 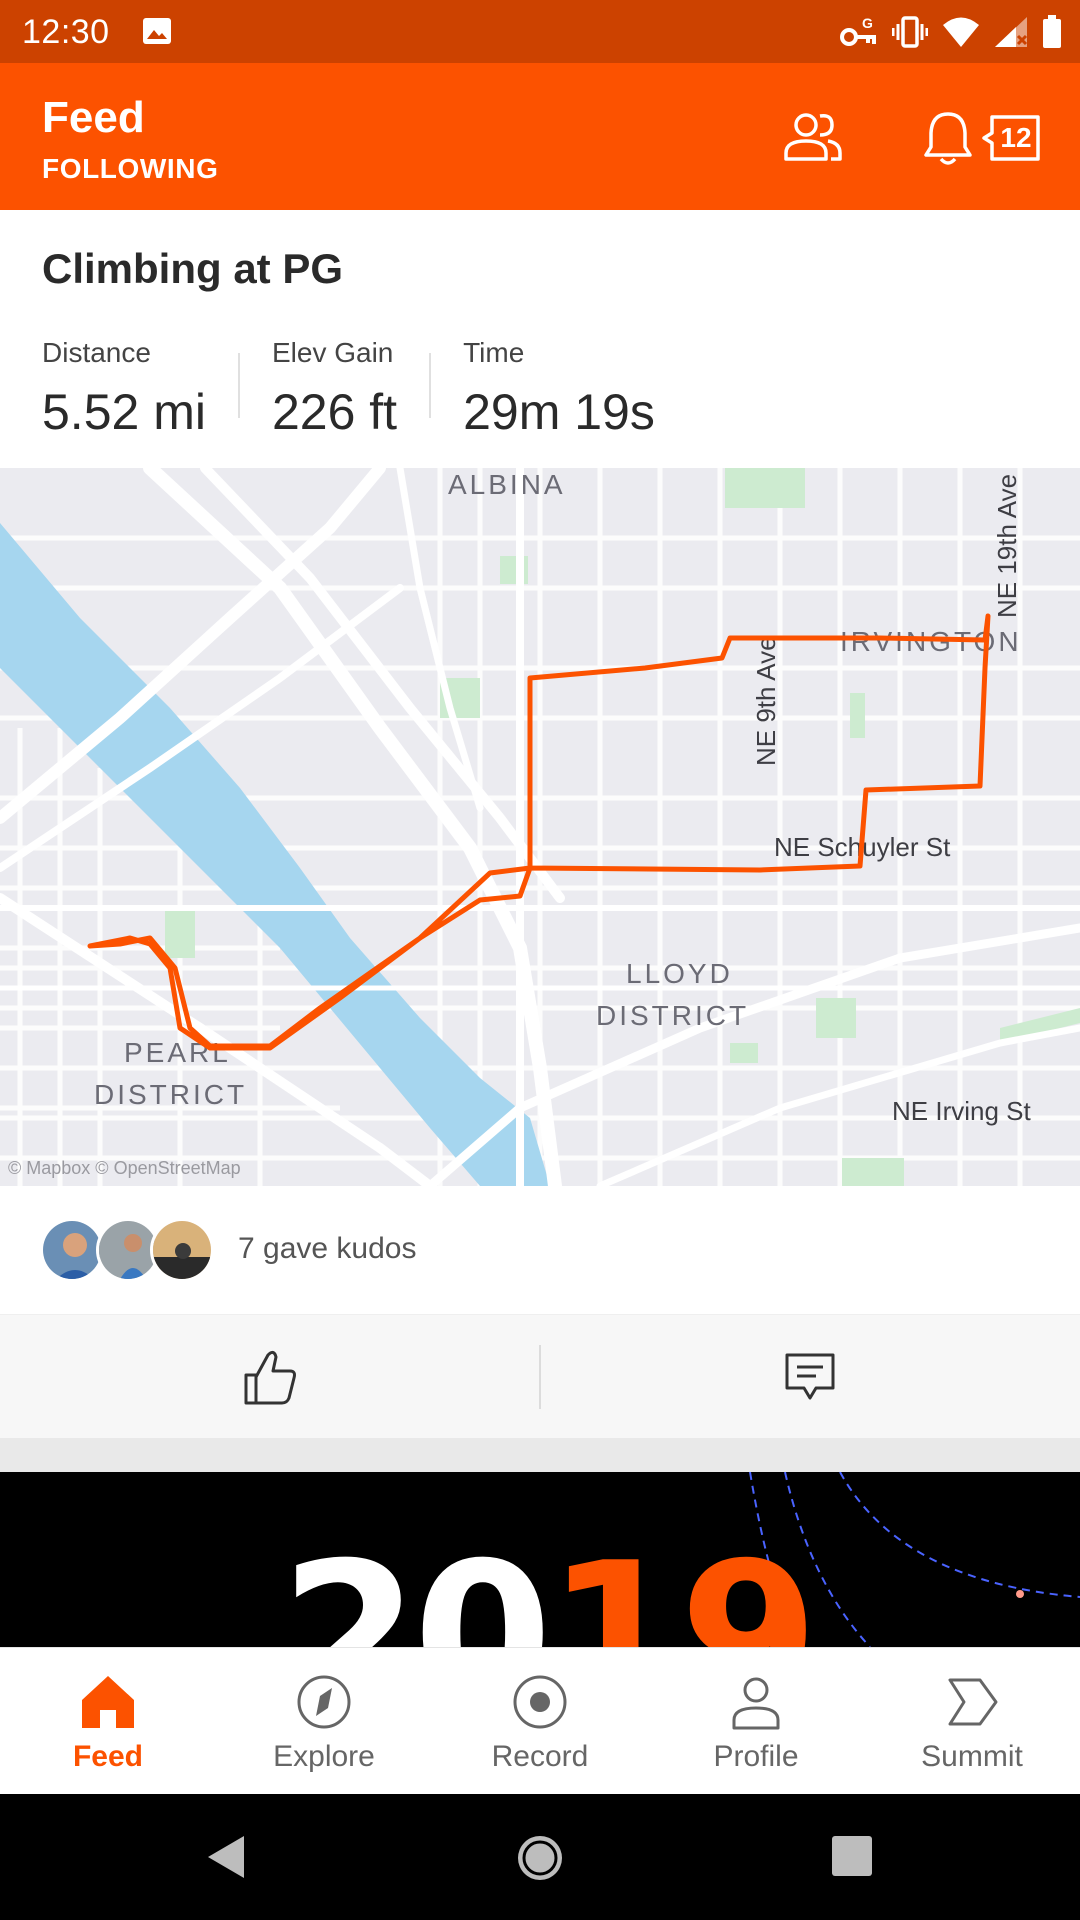 I want to click on thumbs-up-icon, so click(x=270, y=1377).